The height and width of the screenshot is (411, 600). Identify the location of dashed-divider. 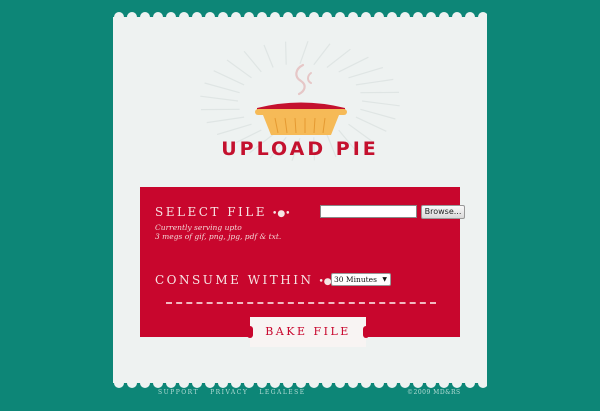
(301, 303).